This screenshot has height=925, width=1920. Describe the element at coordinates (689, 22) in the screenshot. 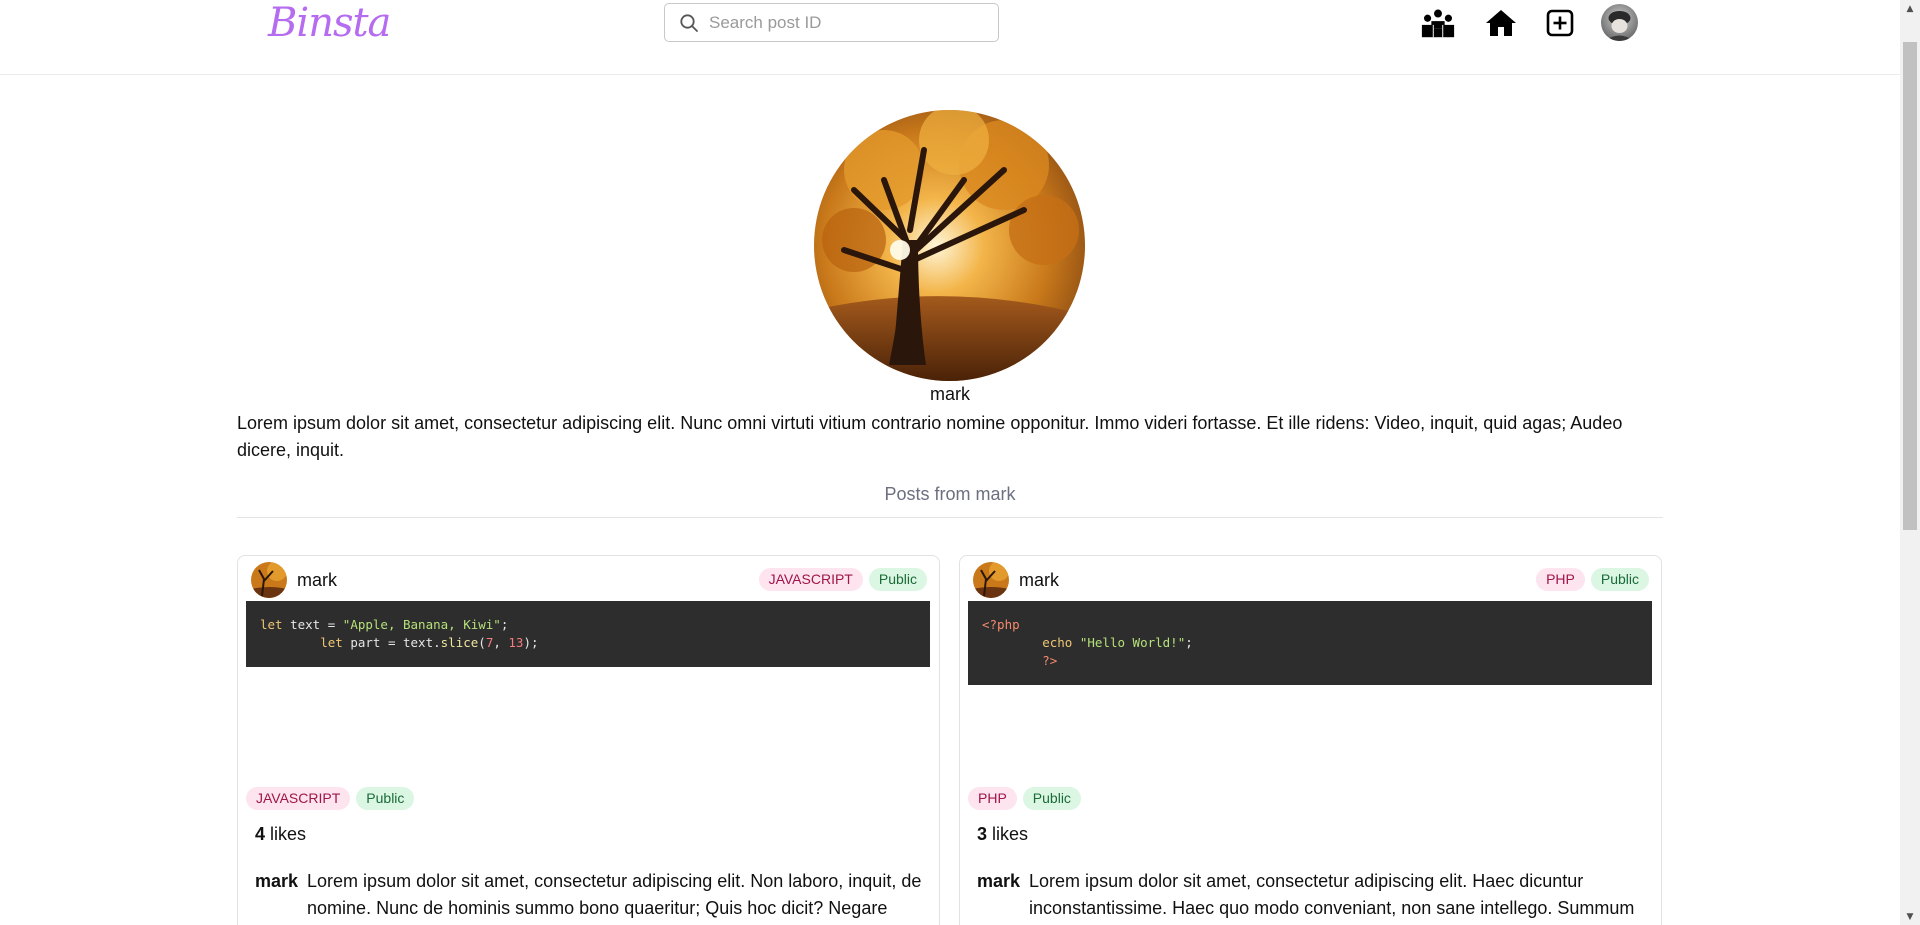

I see `search-icon` at that location.